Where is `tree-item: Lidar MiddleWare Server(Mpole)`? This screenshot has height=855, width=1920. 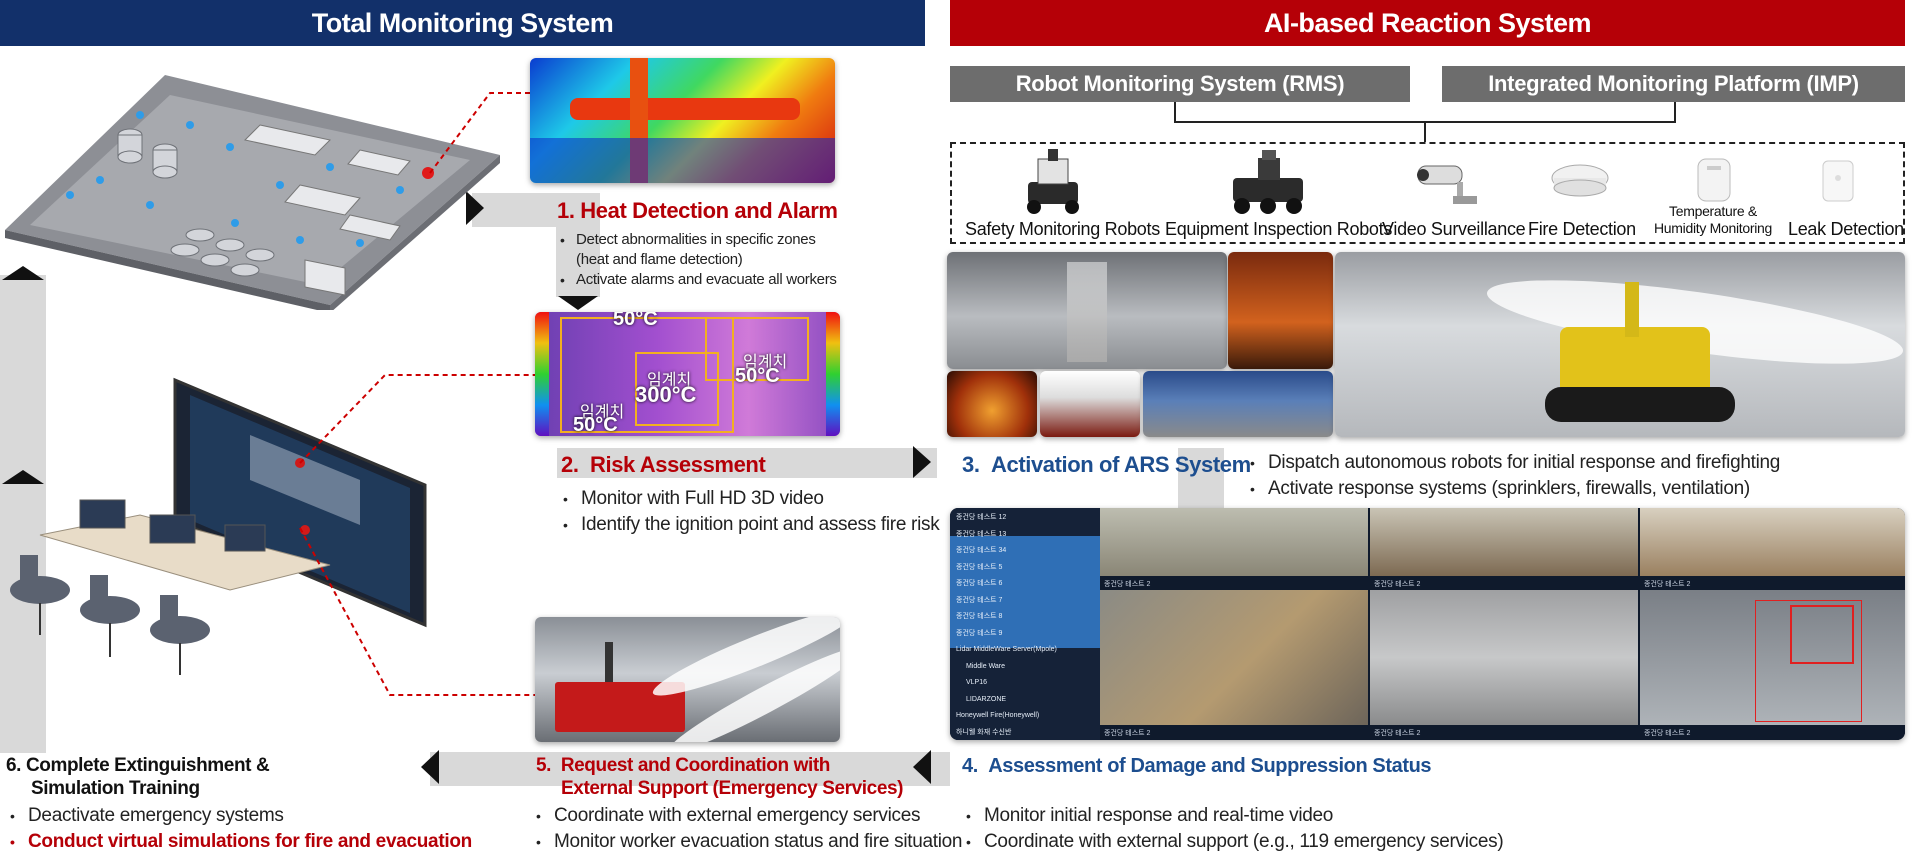 tree-item: Lidar MiddleWare Server(Mpole) is located at coordinates (1028, 650).